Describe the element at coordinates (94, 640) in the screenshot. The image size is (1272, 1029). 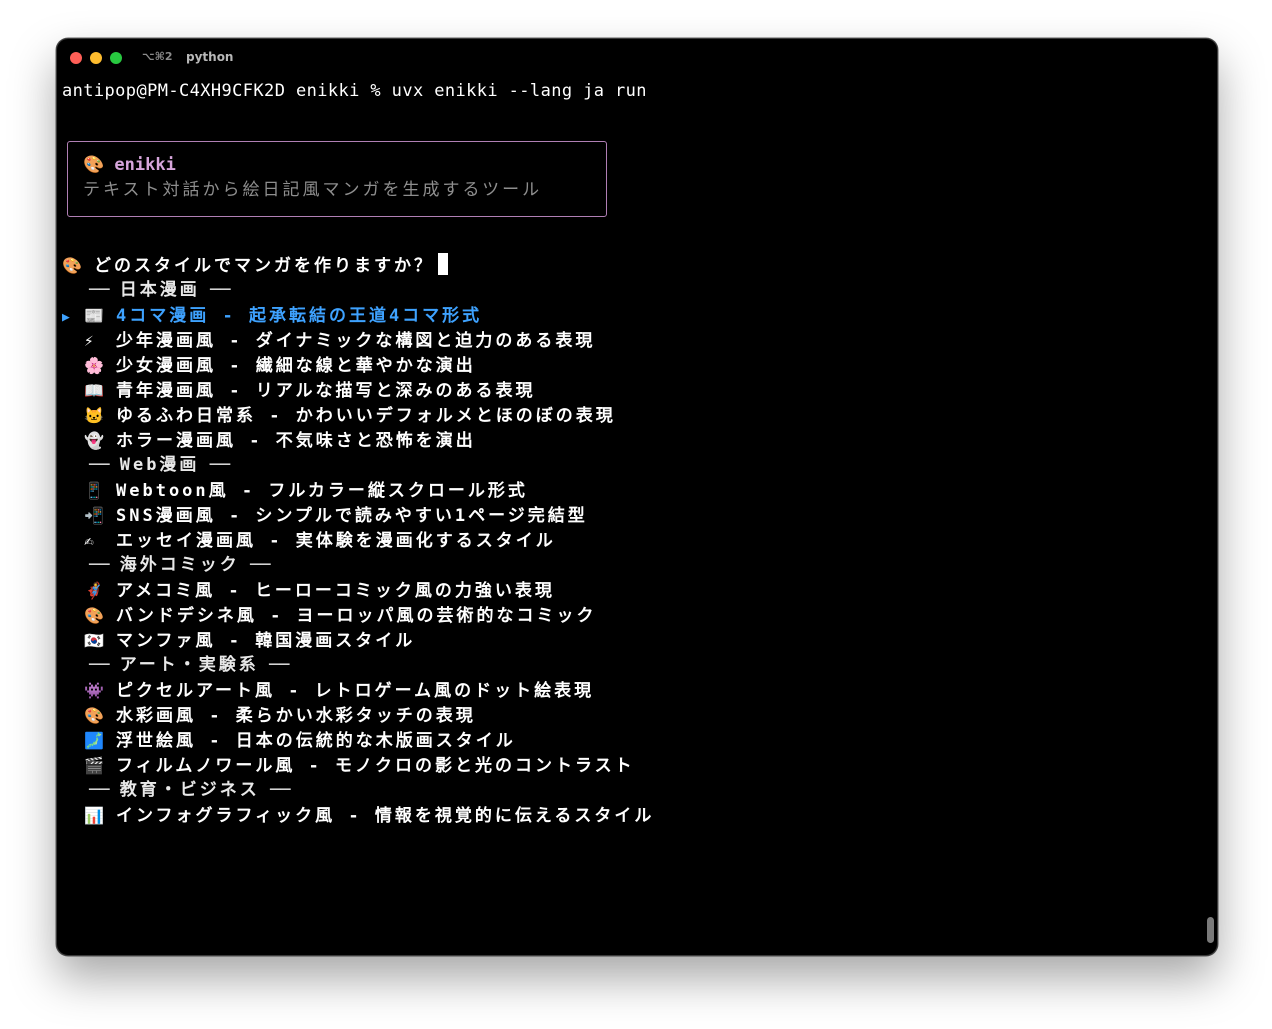
I see `style-icon: 🇰🇷` at that location.